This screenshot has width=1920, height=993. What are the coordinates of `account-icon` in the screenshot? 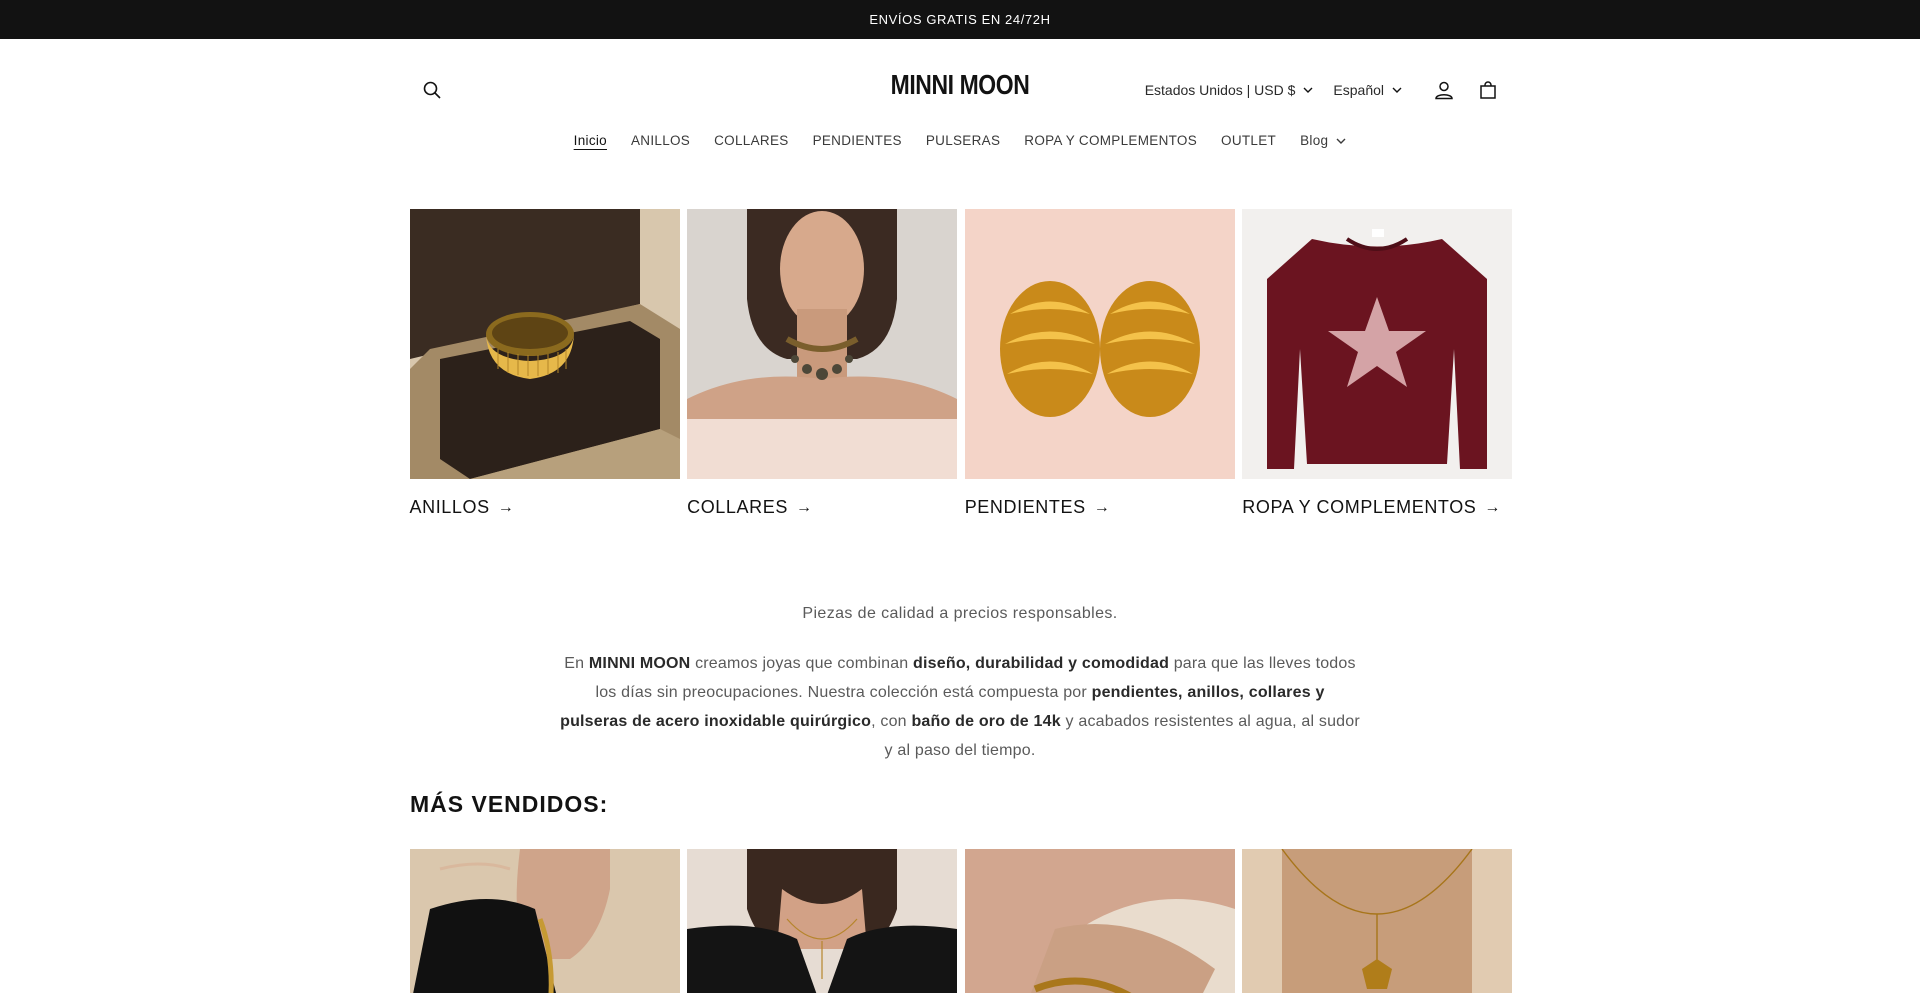 It's located at (1444, 90).